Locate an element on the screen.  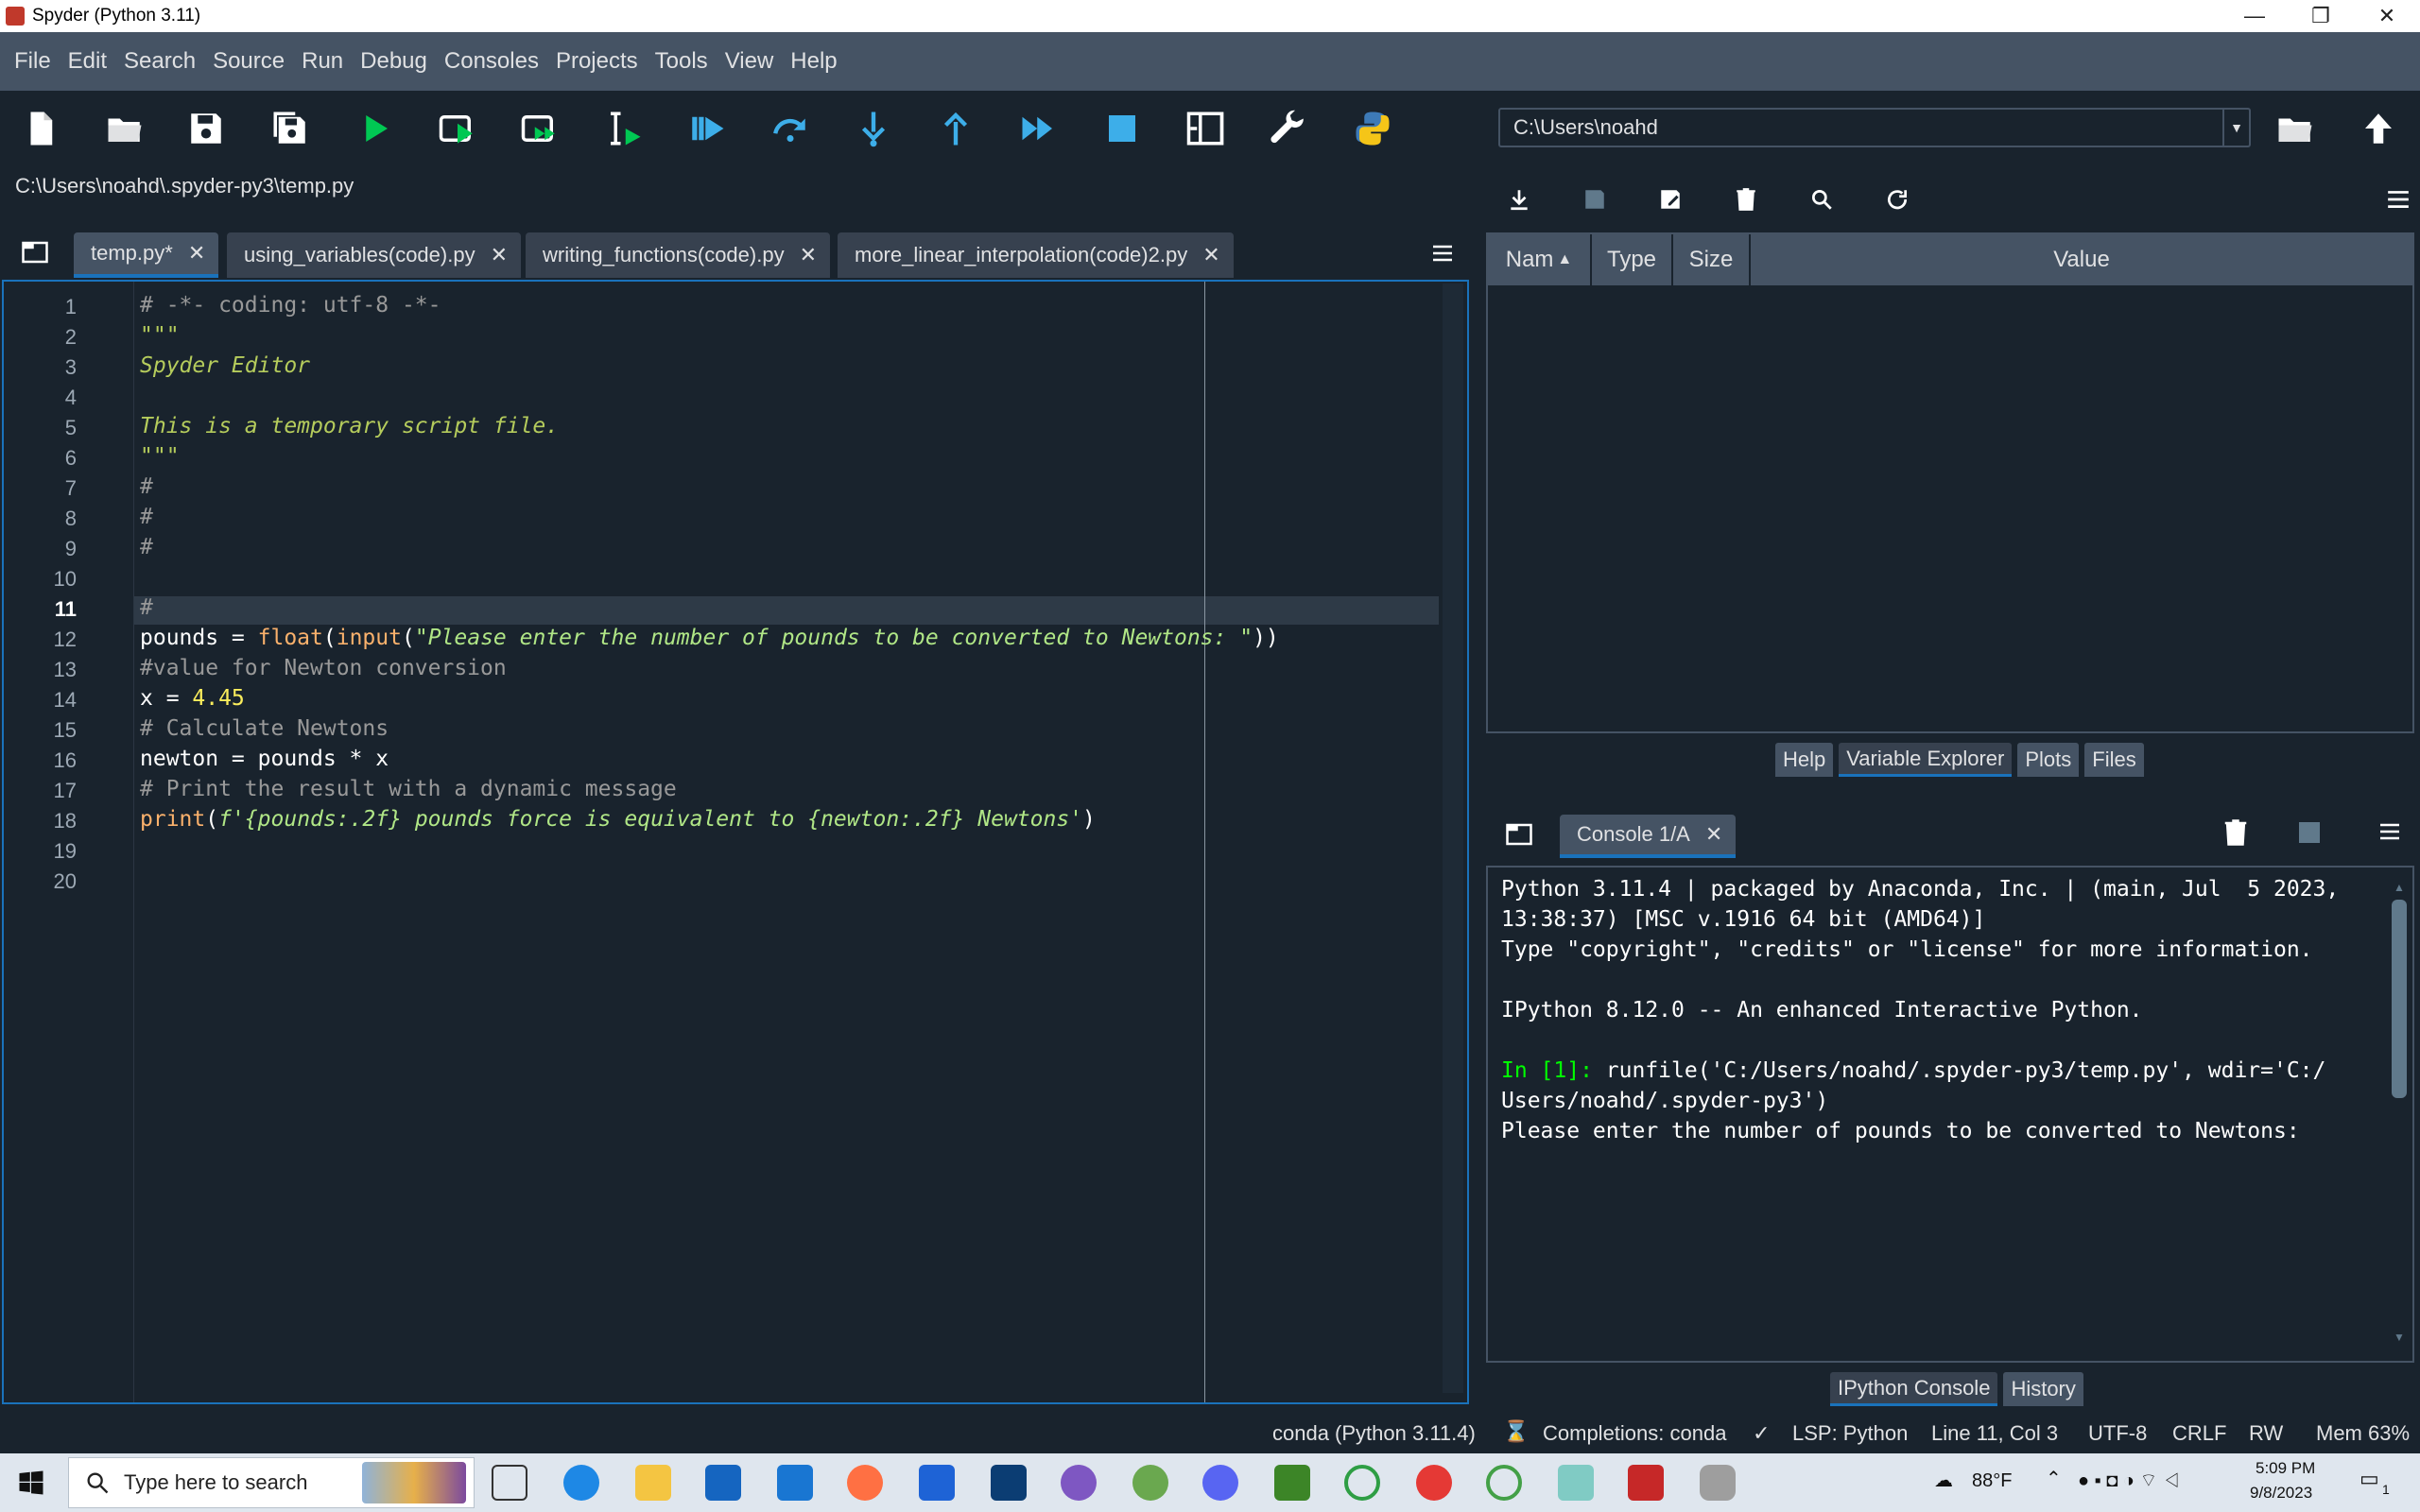
tab-plots: Plots is located at coordinates (2048, 760).